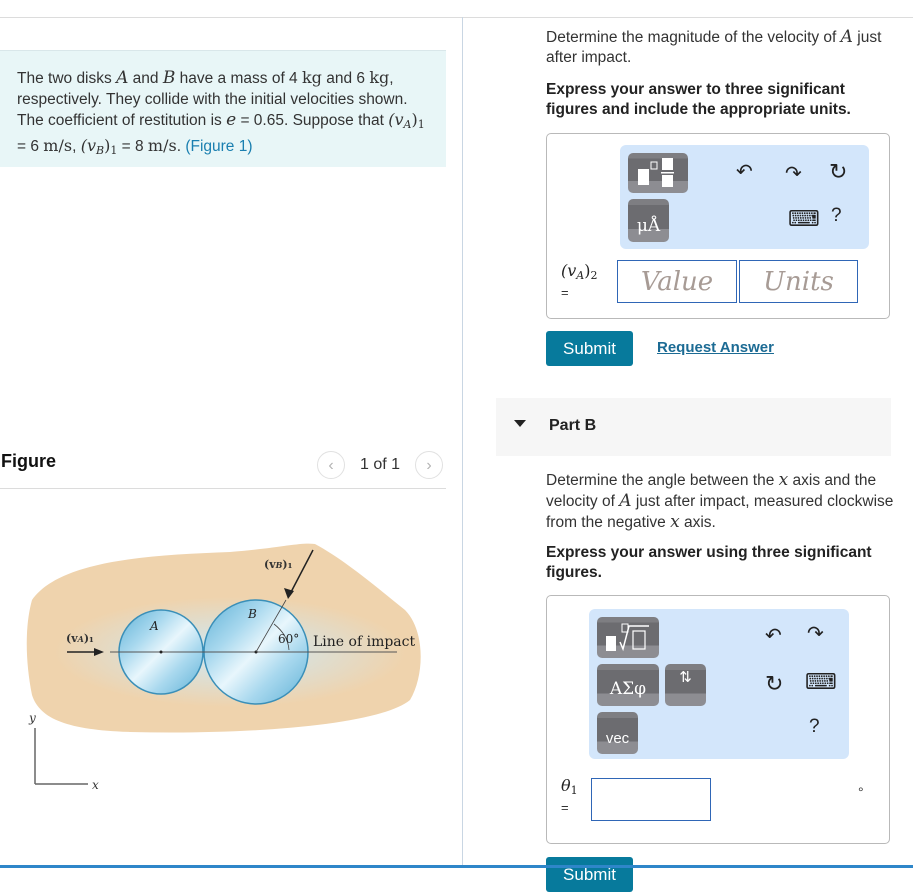 The width and height of the screenshot is (913, 892). Describe the element at coordinates (456, 17) in the screenshot. I see `top-divider` at that location.